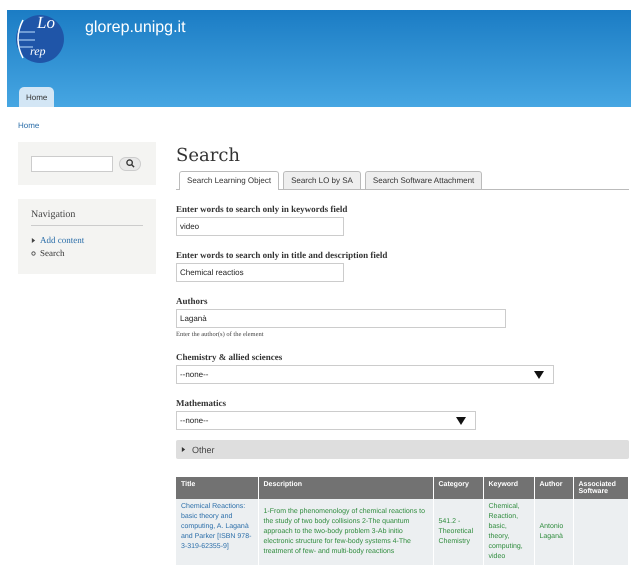 The image size is (631, 587). Describe the element at coordinates (208, 155) in the screenshot. I see `page-title: Search` at that location.